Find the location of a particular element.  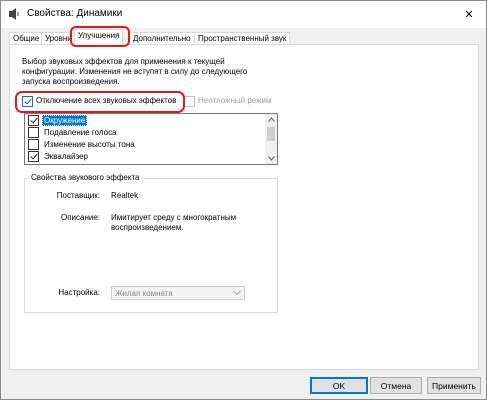

tab-label: Общие is located at coordinates (26, 38).